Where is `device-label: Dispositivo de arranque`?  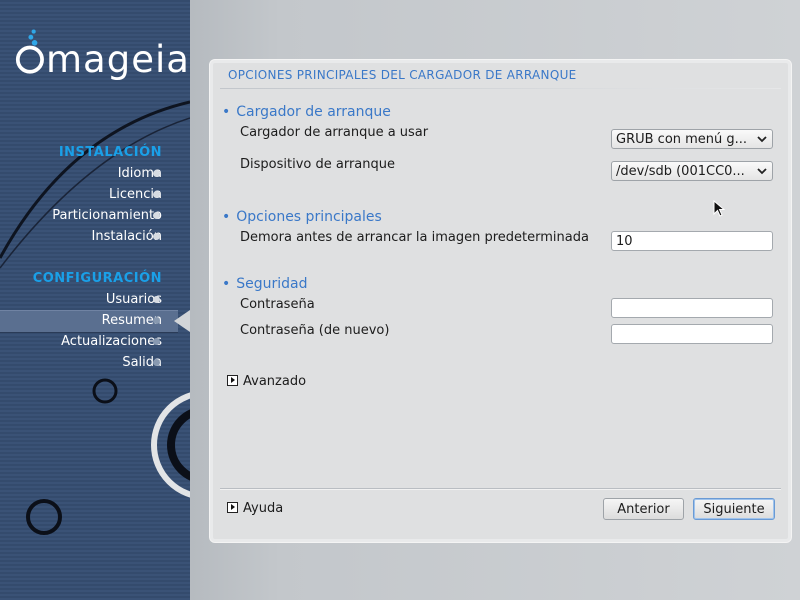 device-label: Dispositivo de arranque is located at coordinates (317, 164).